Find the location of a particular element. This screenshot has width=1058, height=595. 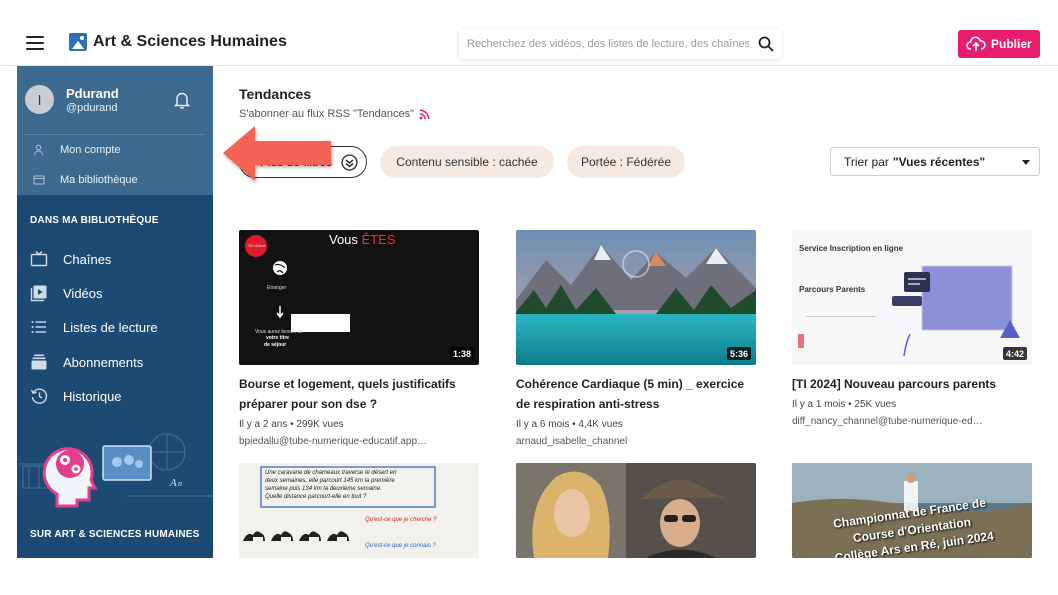

thumb-subheading: Parcours Parents is located at coordinates (832, 289).